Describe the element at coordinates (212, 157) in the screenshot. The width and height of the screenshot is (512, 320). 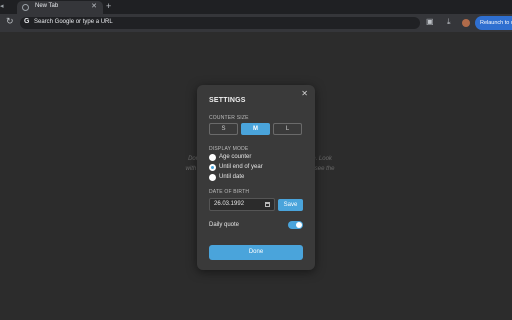
I see `radio-age-counter` at that location.